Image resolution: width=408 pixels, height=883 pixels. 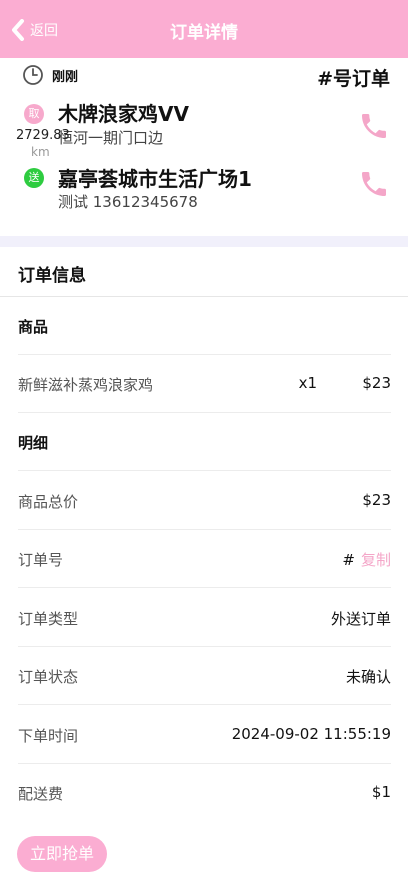 What do you see at coordinates (65, 77) in the screenshot?
I see `order-time: 刚刚` at bounding box center [65, 77].